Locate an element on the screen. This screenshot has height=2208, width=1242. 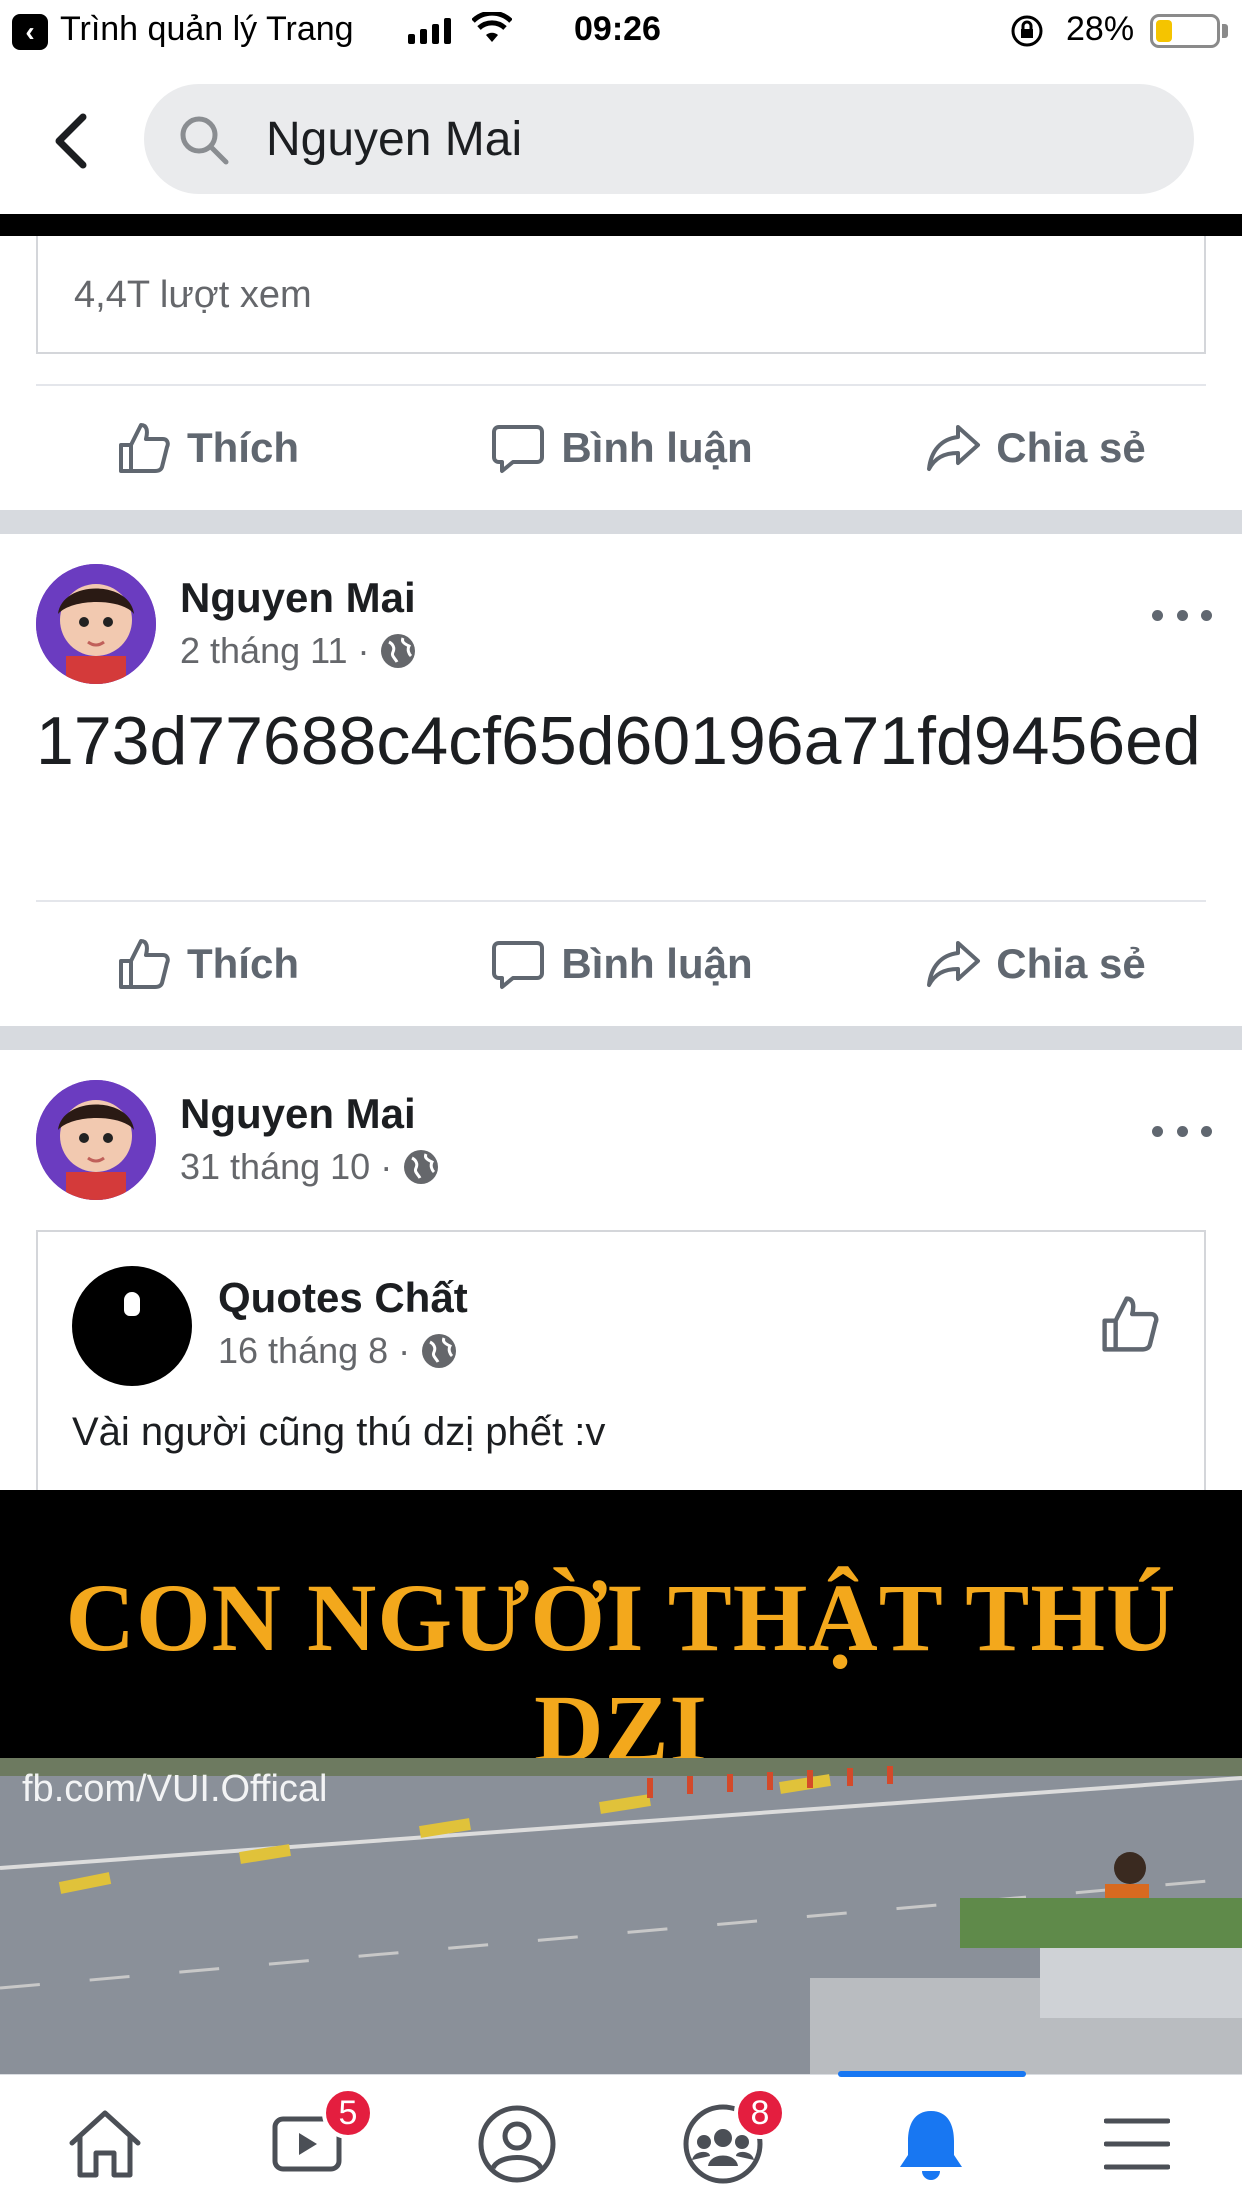
tab-groups: 8 is located at coordinates (727, 2143).